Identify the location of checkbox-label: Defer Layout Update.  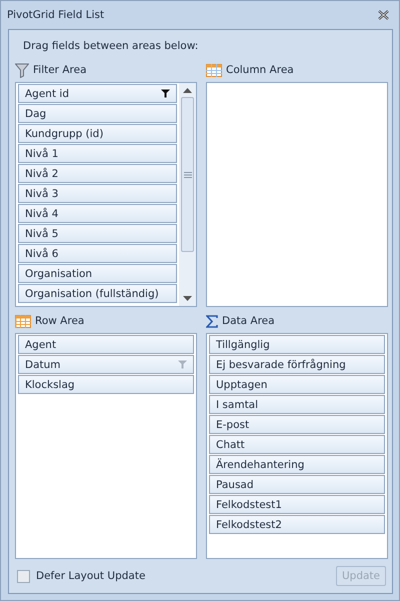
(91, 576).